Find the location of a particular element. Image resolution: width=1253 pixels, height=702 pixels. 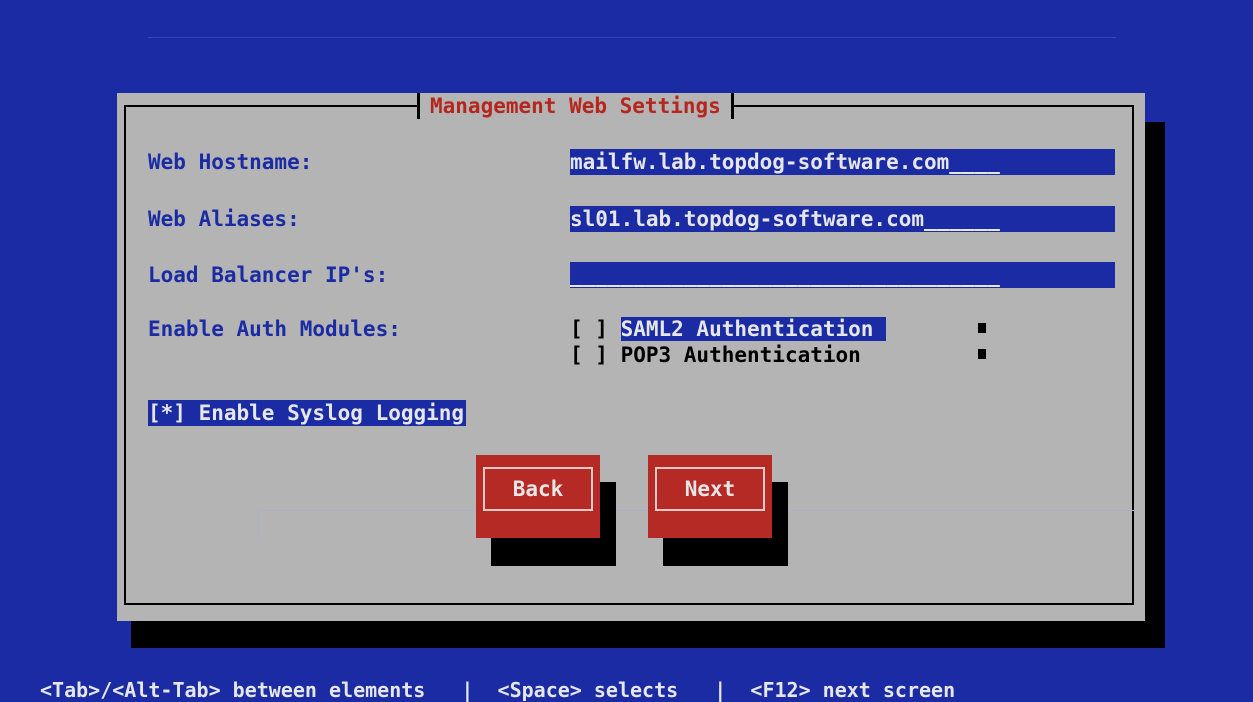

dialog-title: Management Web Settings is located at coordinates (575, 106).